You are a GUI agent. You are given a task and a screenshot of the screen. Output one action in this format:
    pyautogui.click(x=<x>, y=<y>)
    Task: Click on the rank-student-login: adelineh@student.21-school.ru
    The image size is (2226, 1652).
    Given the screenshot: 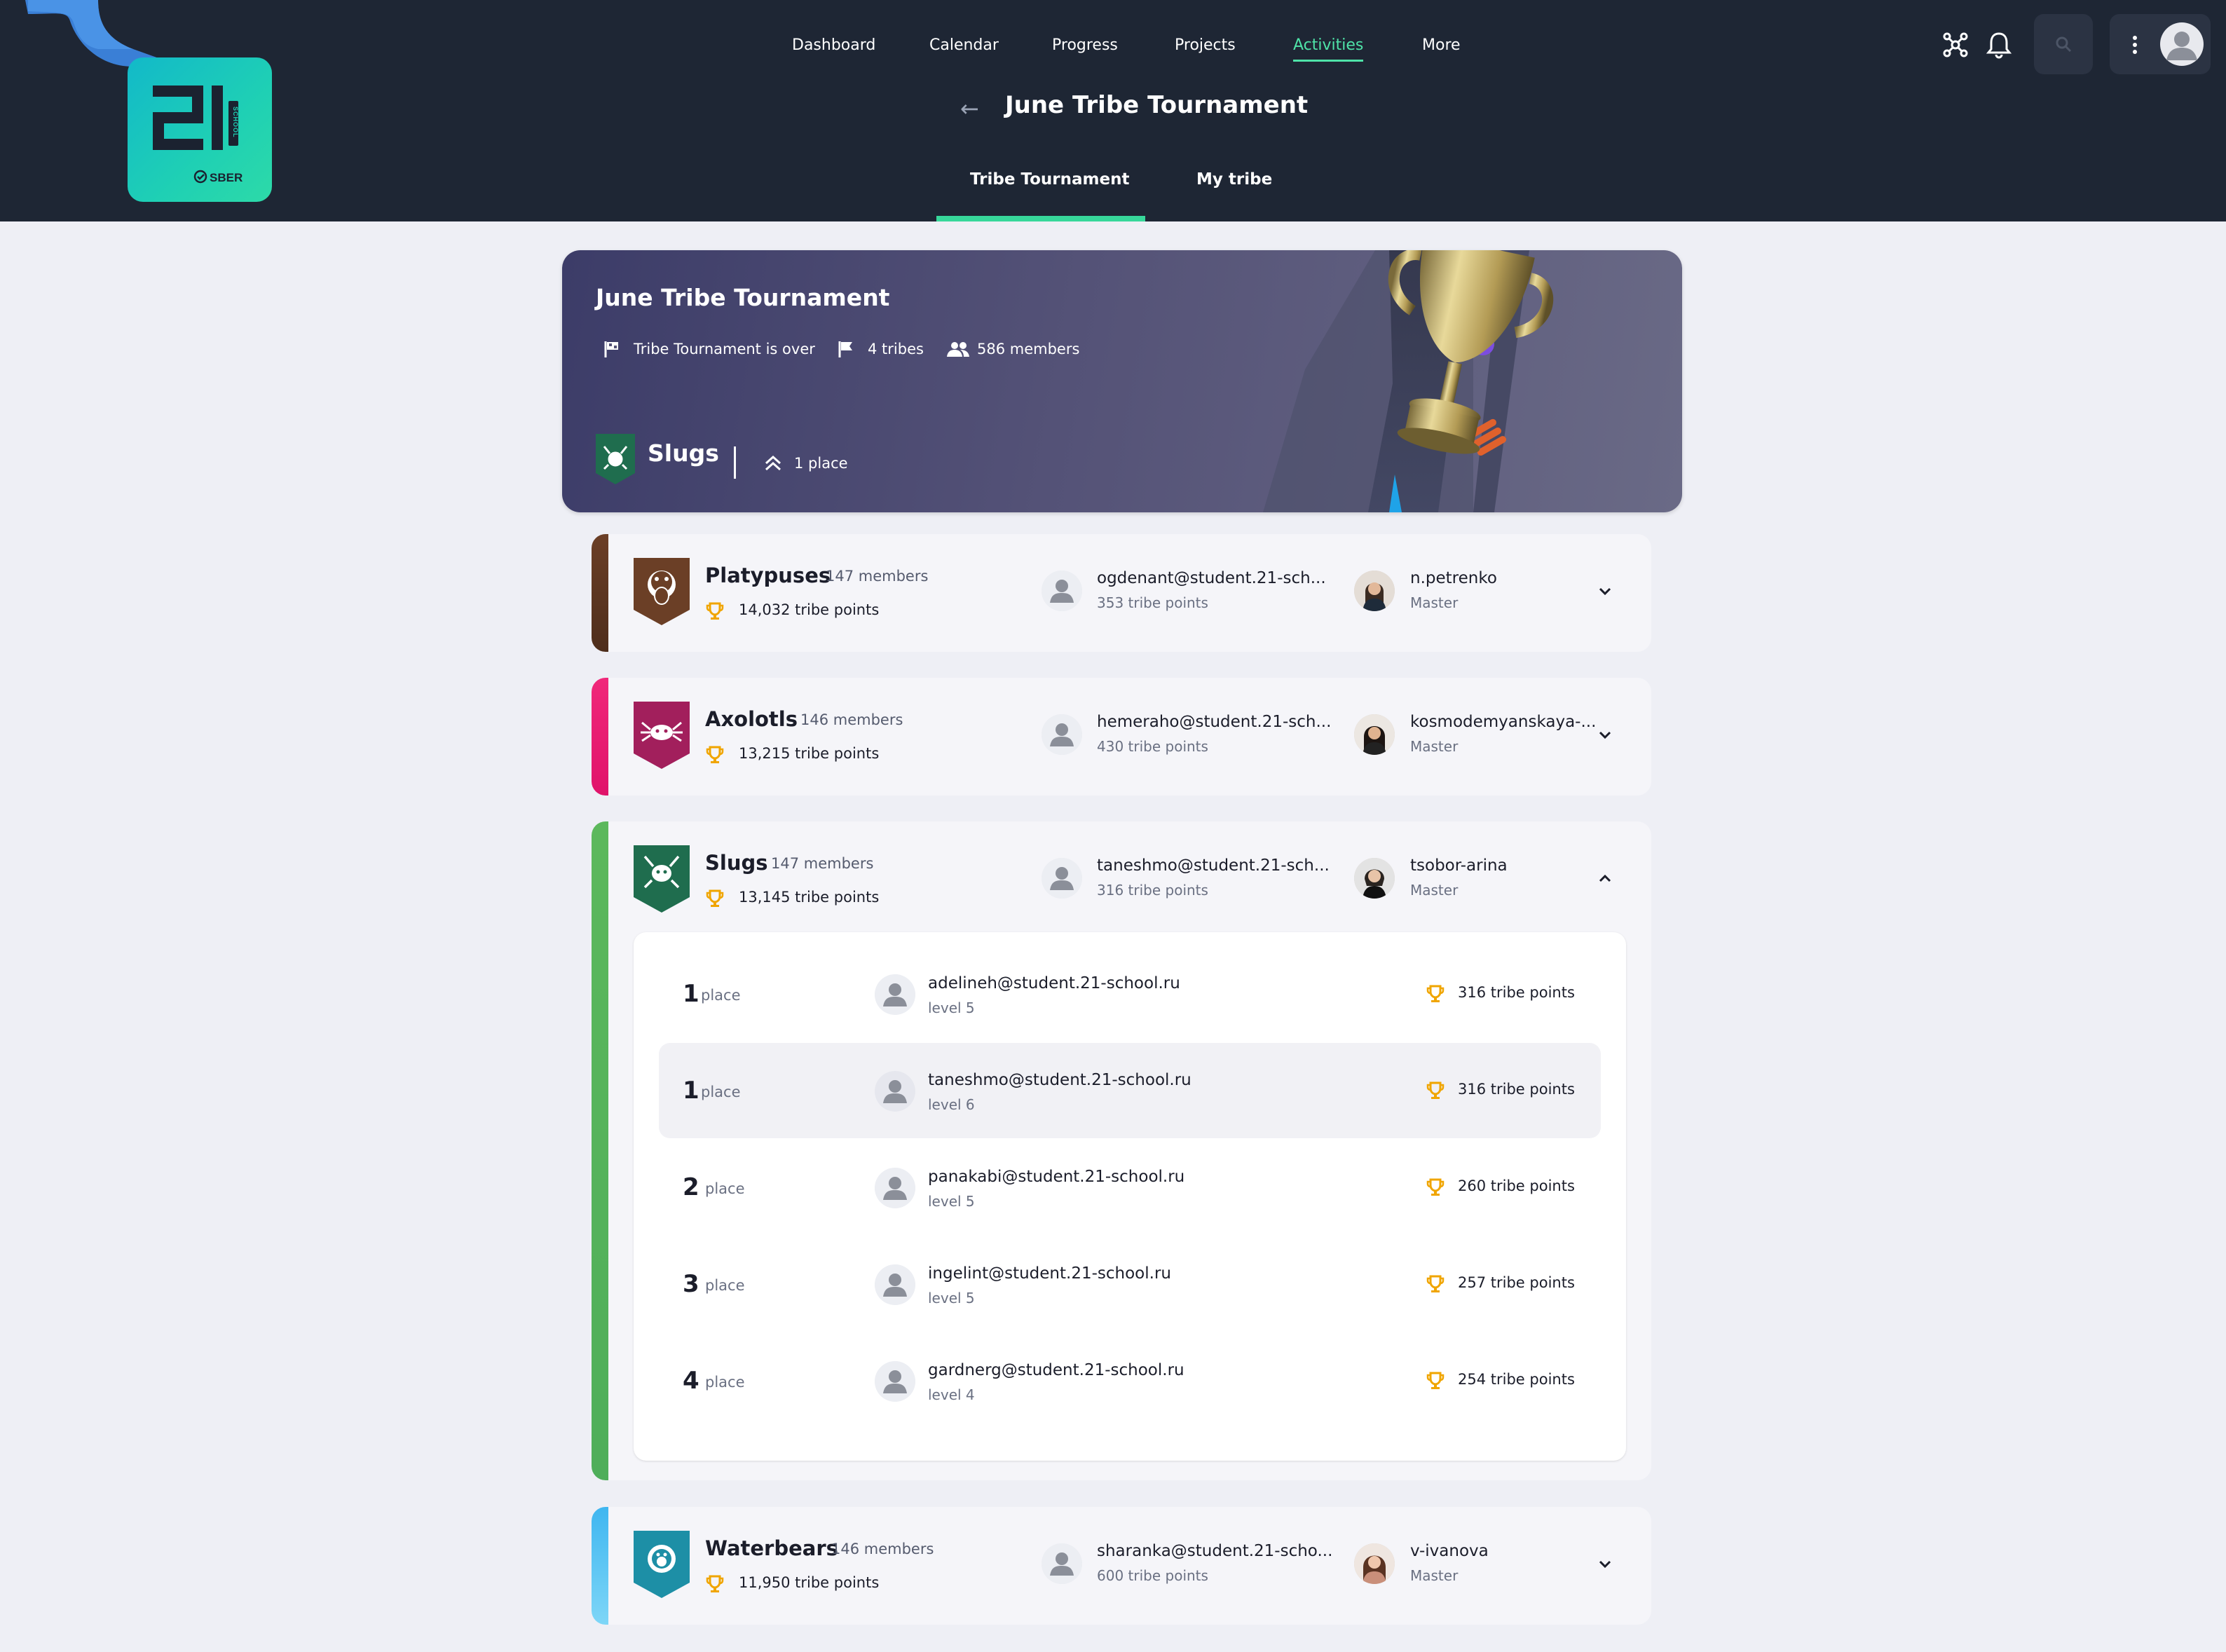 What is the action you would take?
    pyautogui.click(x=1054, y=983)
    